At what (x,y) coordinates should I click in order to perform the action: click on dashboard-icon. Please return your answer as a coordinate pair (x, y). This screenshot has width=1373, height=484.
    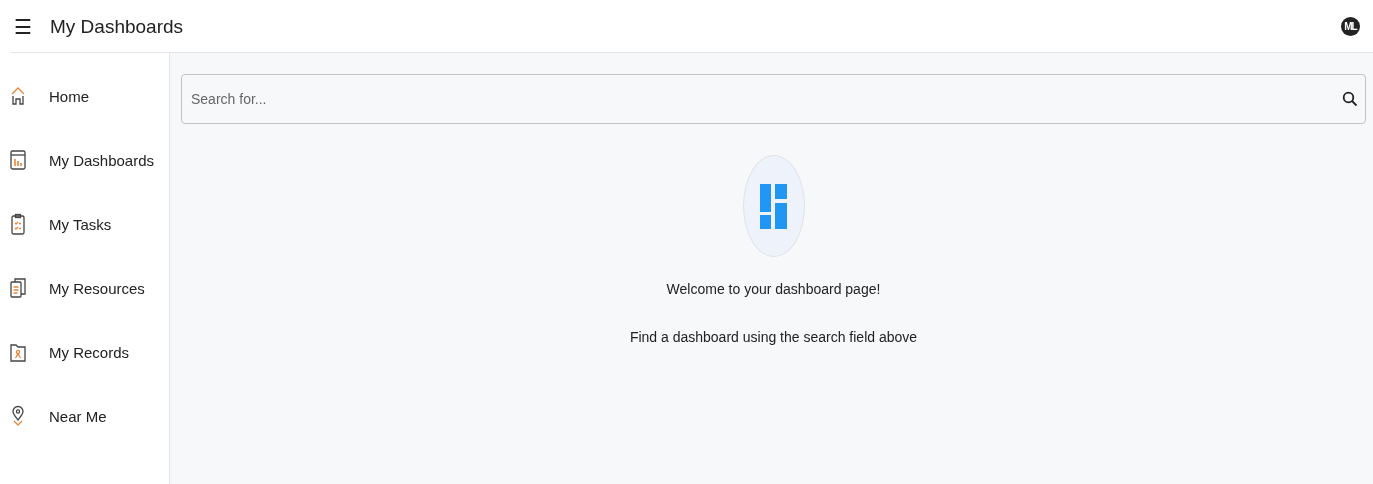
    Looking at the image, I should click on (18, 160).